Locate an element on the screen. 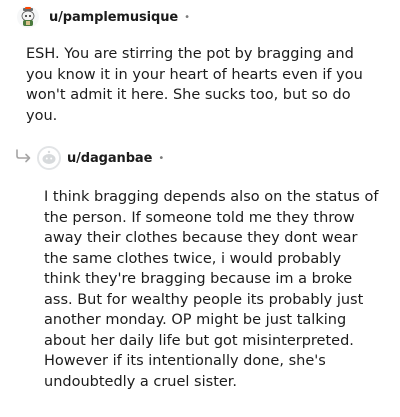 The image size is (400, 417). reply-arrow-icon is located at coordinates (23, 156).